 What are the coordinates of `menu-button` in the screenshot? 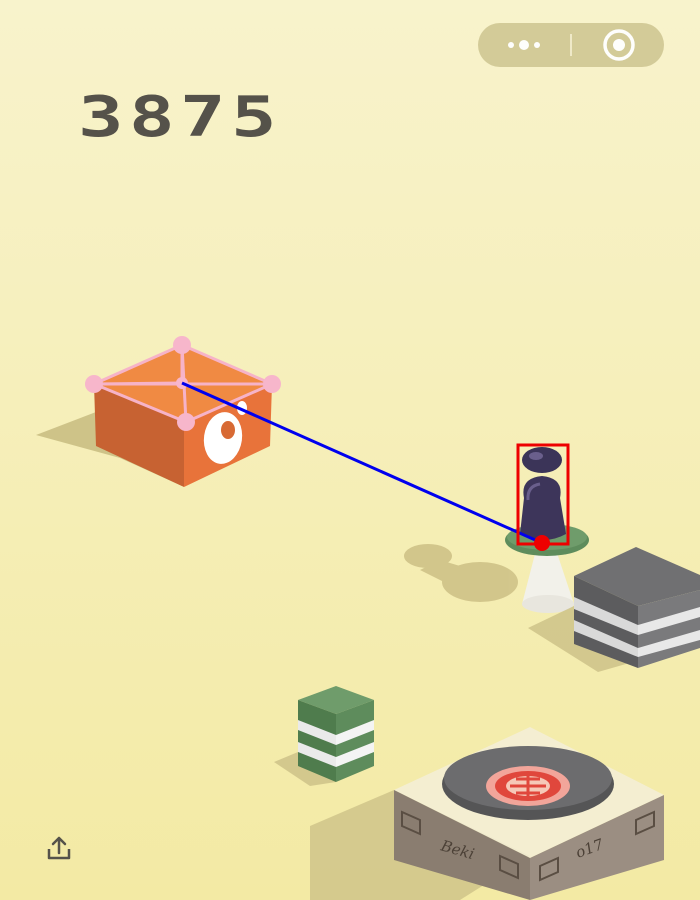 It's located at (524, 45).